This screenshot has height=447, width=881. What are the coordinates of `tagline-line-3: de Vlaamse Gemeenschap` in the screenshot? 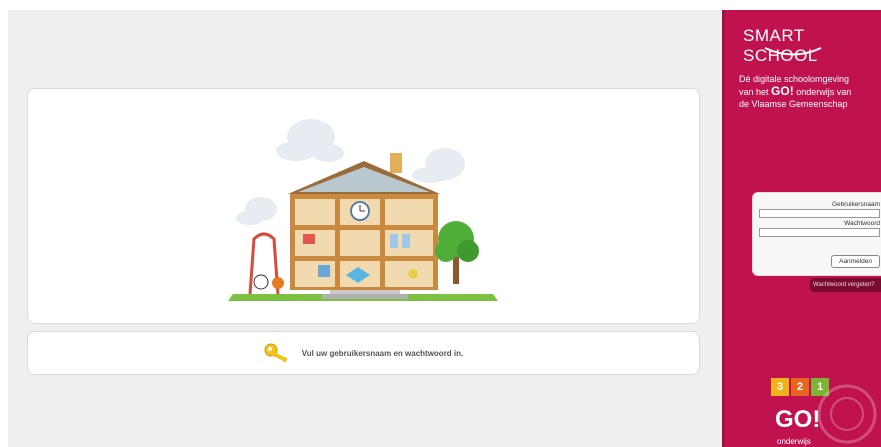 It's located at (793, 104).